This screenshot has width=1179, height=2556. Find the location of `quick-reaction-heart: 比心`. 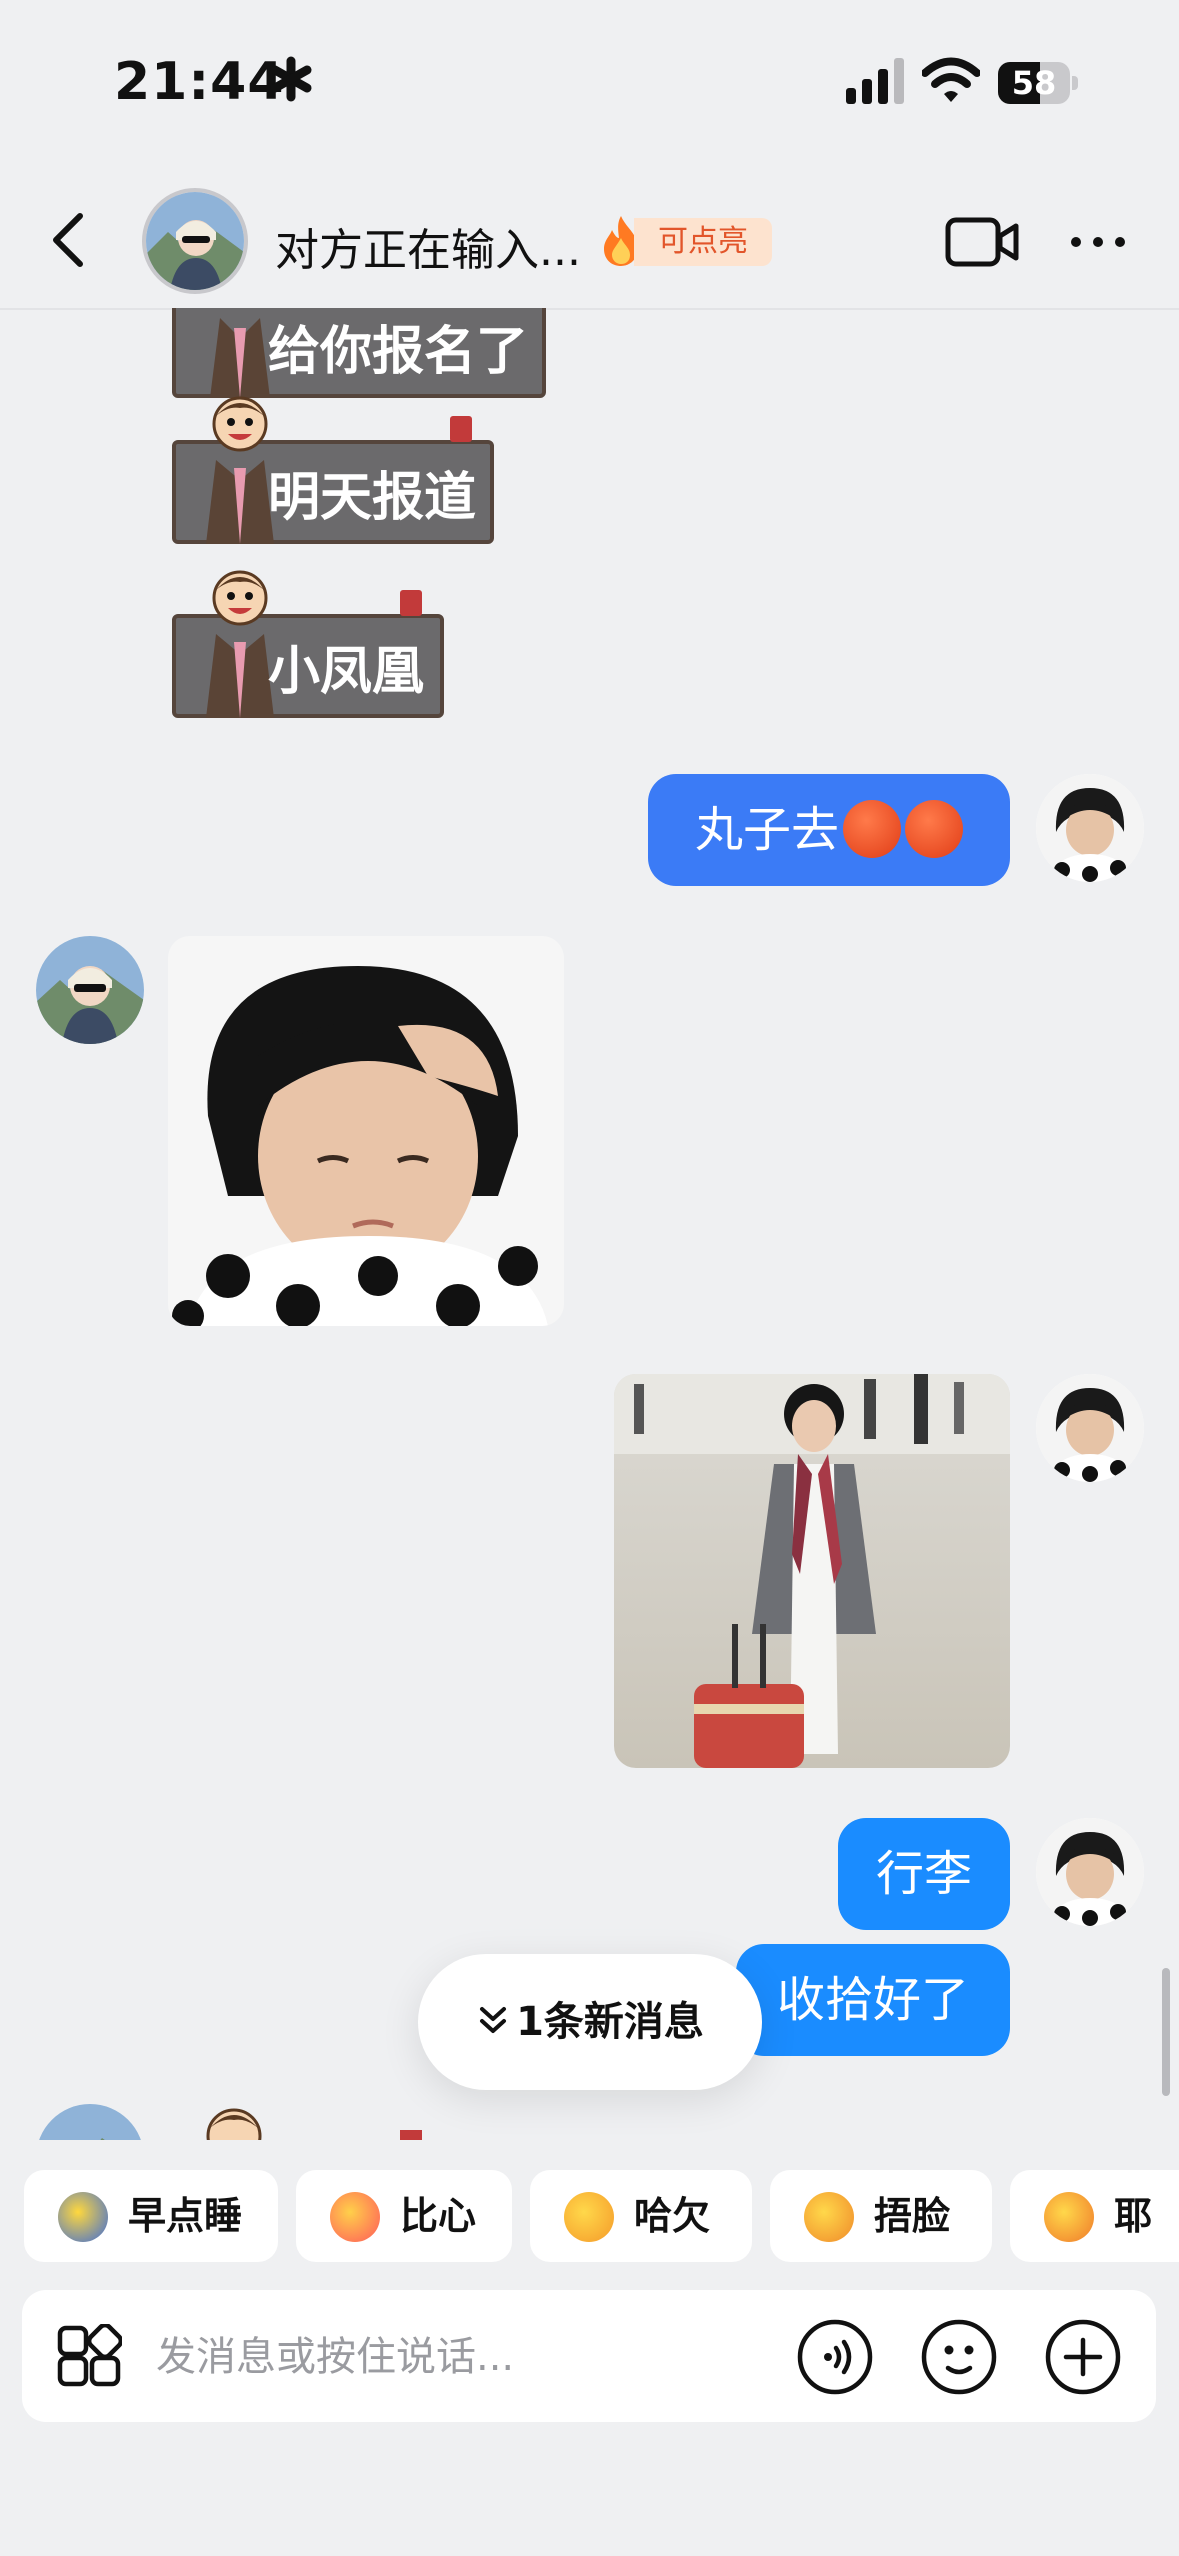

quick-reaction-heart: 比心 is located at coordinates (404, 2216).